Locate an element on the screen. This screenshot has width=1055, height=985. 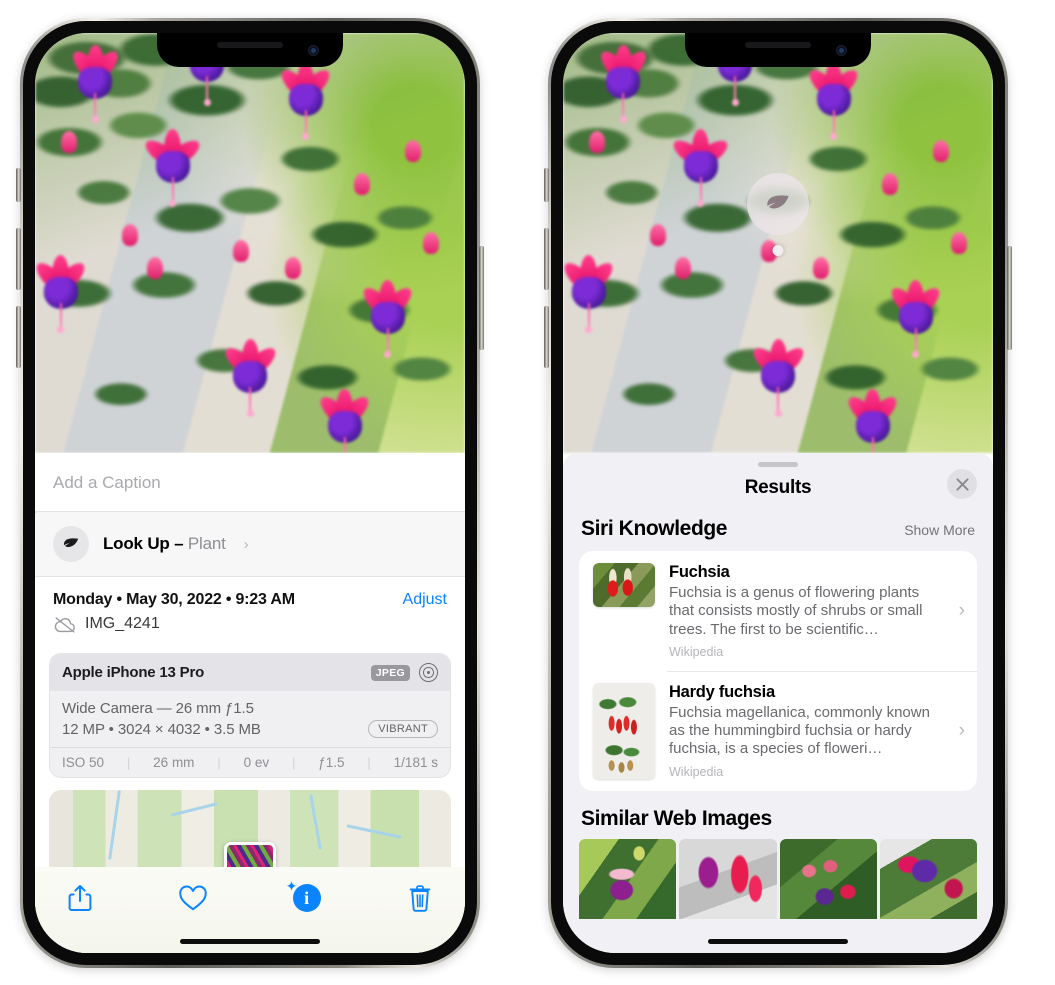
result-title: Hardy fuchsia is located at coordinates (722, 691).